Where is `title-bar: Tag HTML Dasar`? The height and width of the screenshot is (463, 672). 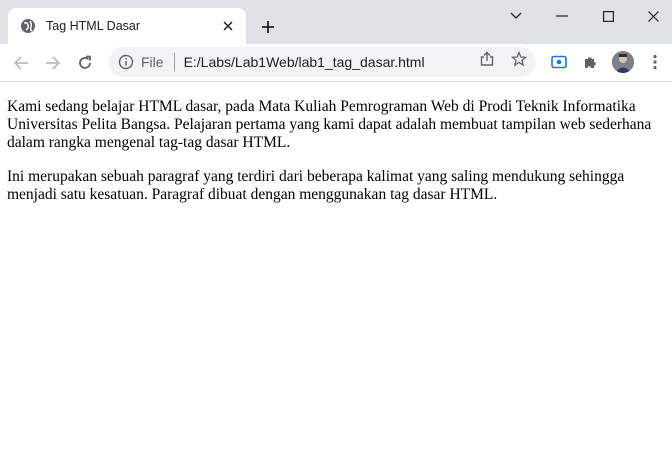
title-bar: Tag HTML Dasar is located at coordinates (336, 22).